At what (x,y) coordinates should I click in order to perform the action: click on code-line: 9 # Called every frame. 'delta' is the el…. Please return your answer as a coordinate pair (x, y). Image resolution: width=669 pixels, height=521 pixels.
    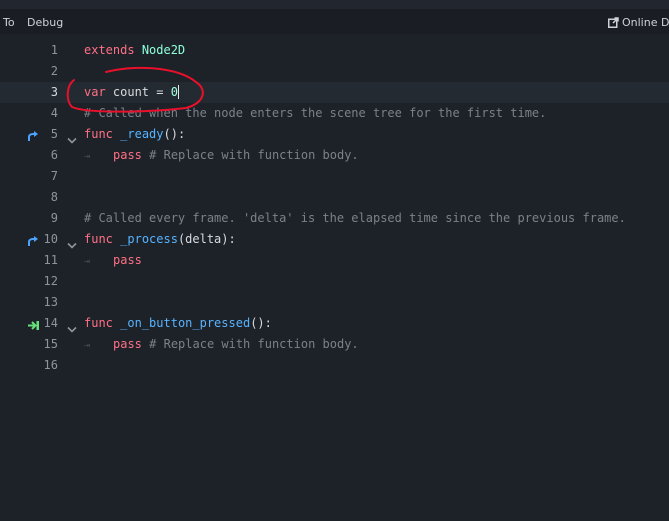
    Looking at the image, I should click on (334, 218).